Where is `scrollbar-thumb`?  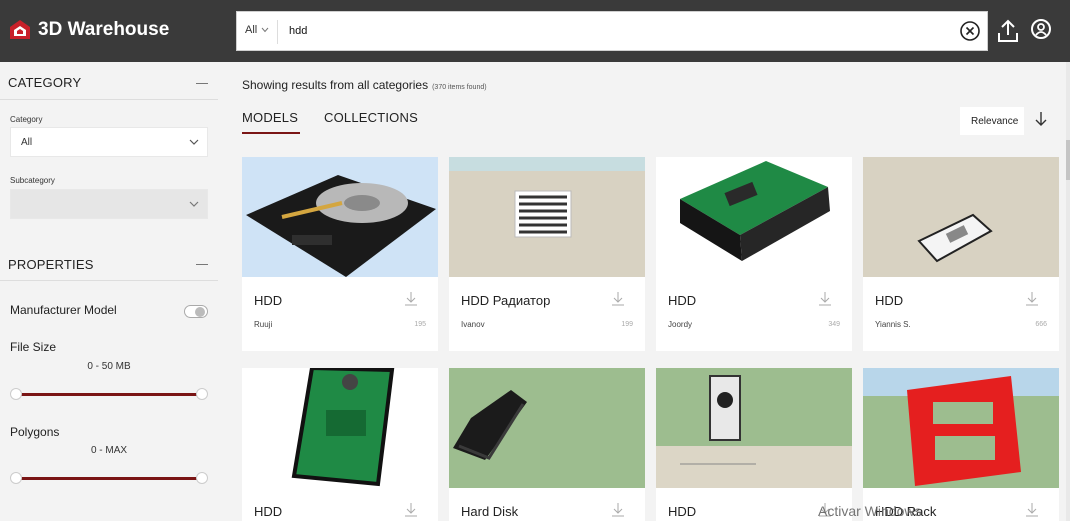 scrollbar-thumb is located at coordinates (1068, 160).